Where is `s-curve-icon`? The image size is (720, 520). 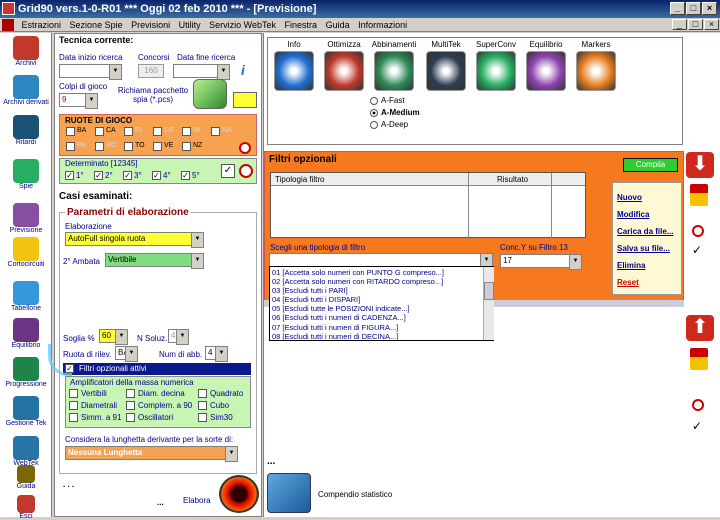
s-curve-icon is located at coordinates (446, 71).